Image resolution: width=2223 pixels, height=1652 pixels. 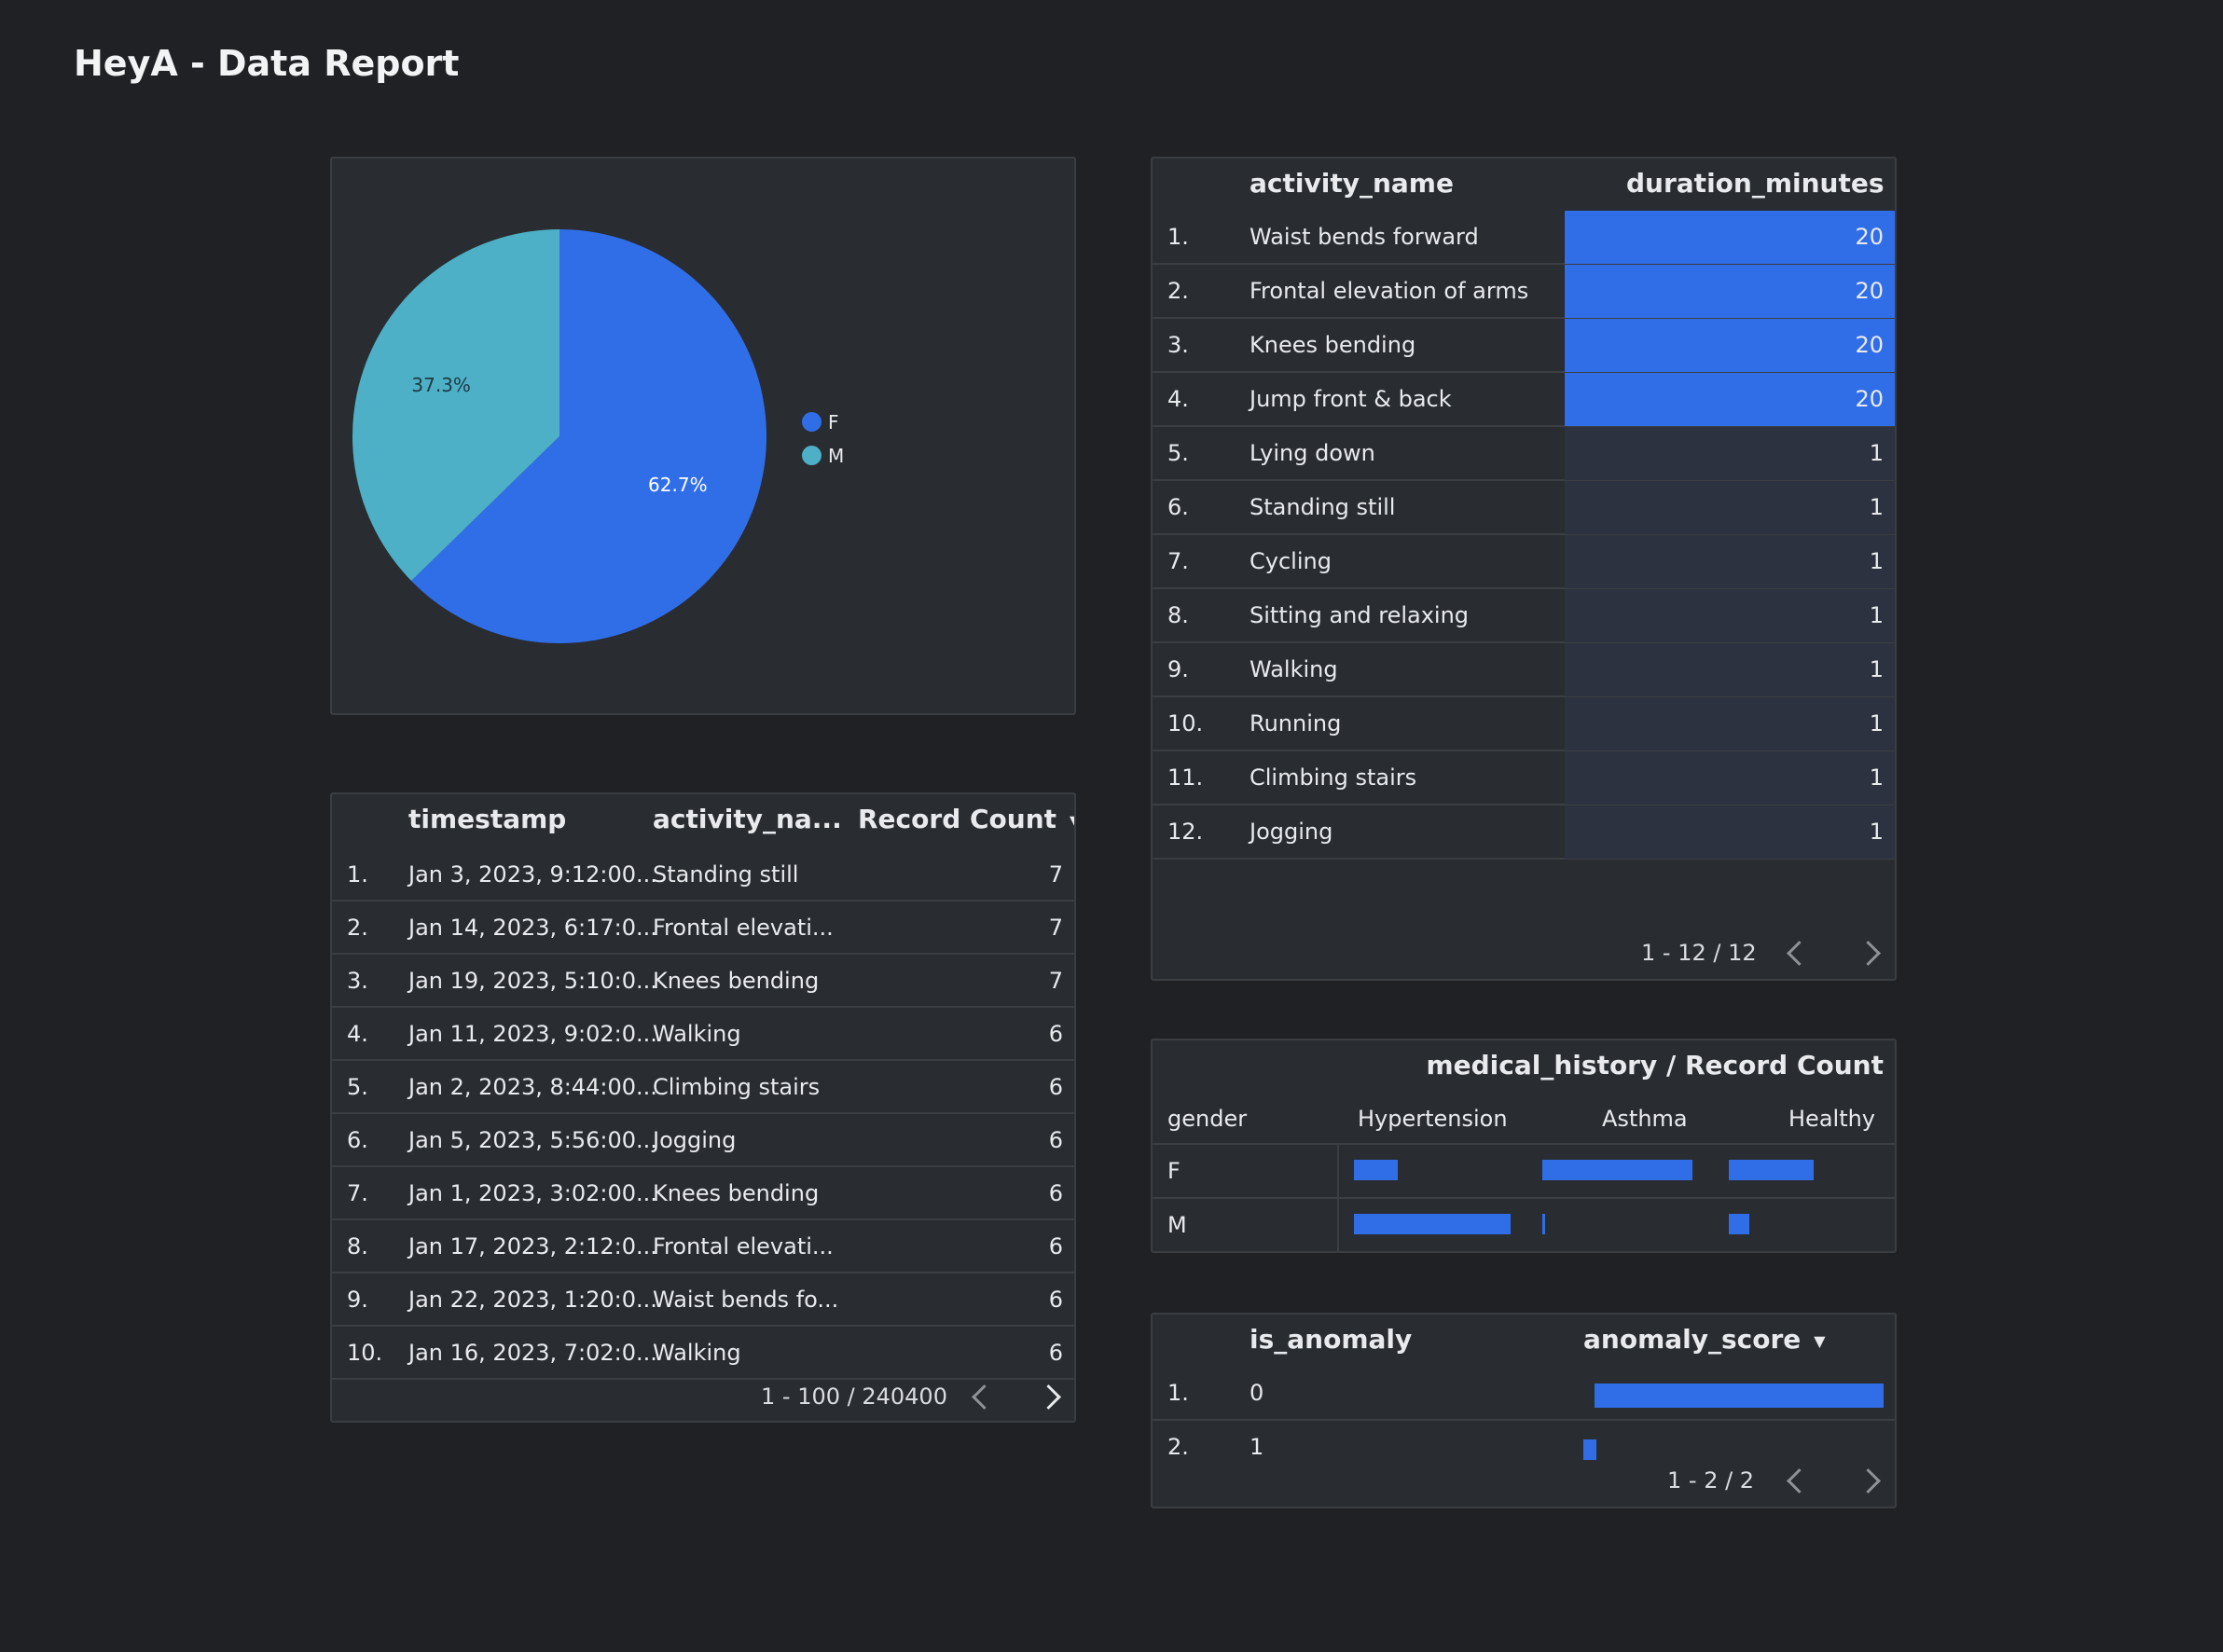 What do you see at coordinates (1294, 669) in the screenshot?
I see `activity-name-cell: Walking` at bounding box center [1294, 669].